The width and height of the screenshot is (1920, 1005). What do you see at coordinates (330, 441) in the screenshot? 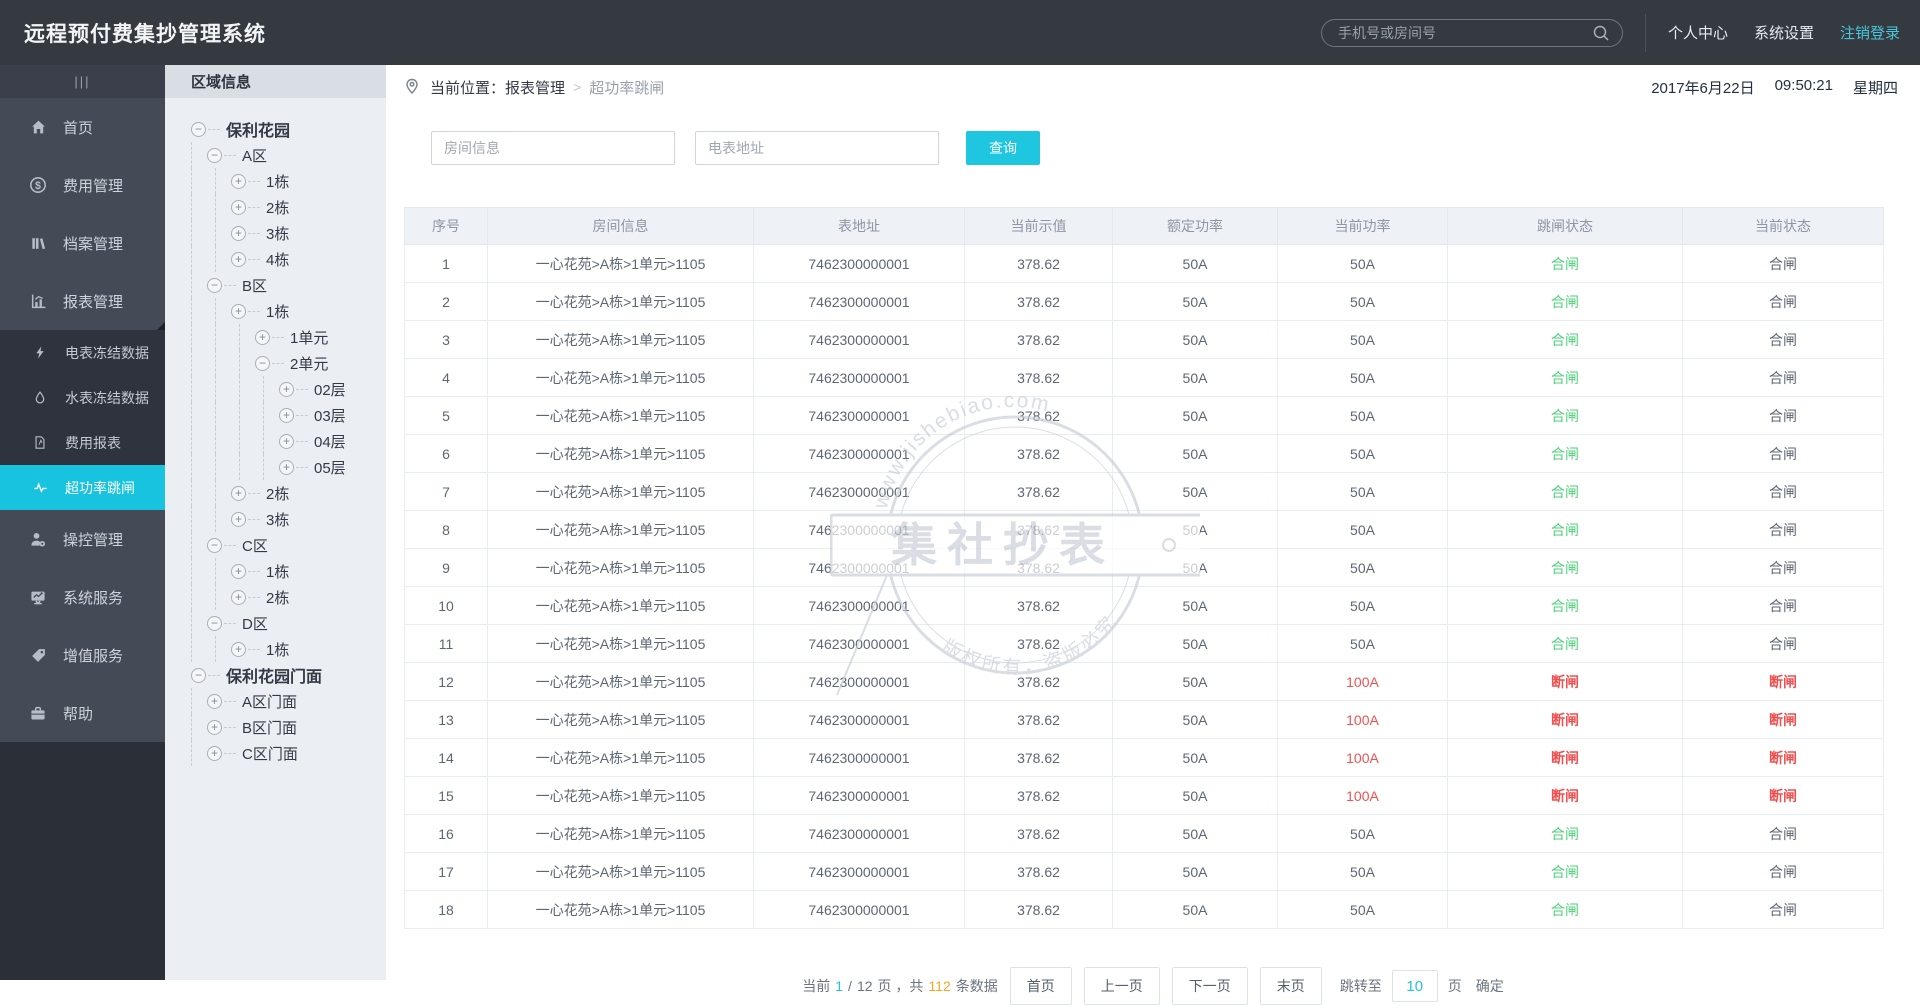
I see `tree-node-label: 04层` at bounding box center [330, 441].